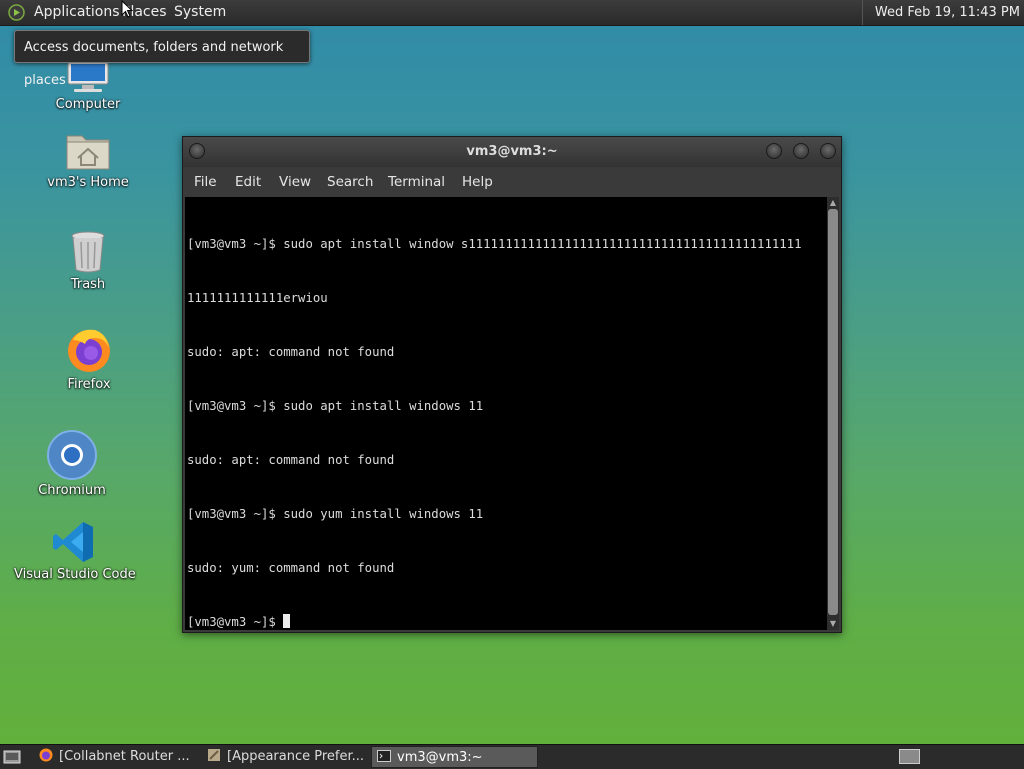 This screenshot has height=769, width=1024. Describe the element at coordinates (75, 574) in the screenshot. I see `desktop-icon-label: Visual Studio Code` at that location.